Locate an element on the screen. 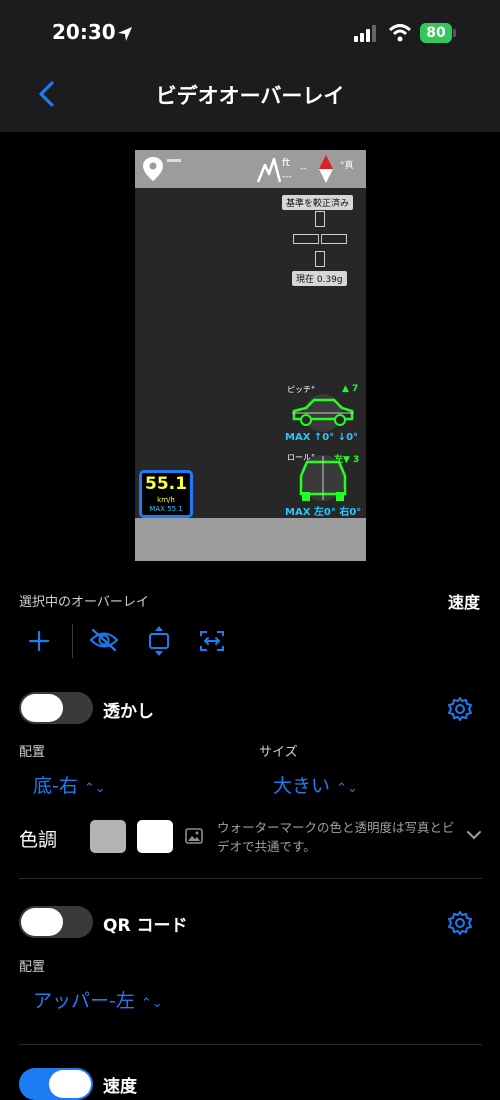 The height and width of the screenshot is (1100, 500). qr-settings-gear-icon is located at coordinates (460, 923).